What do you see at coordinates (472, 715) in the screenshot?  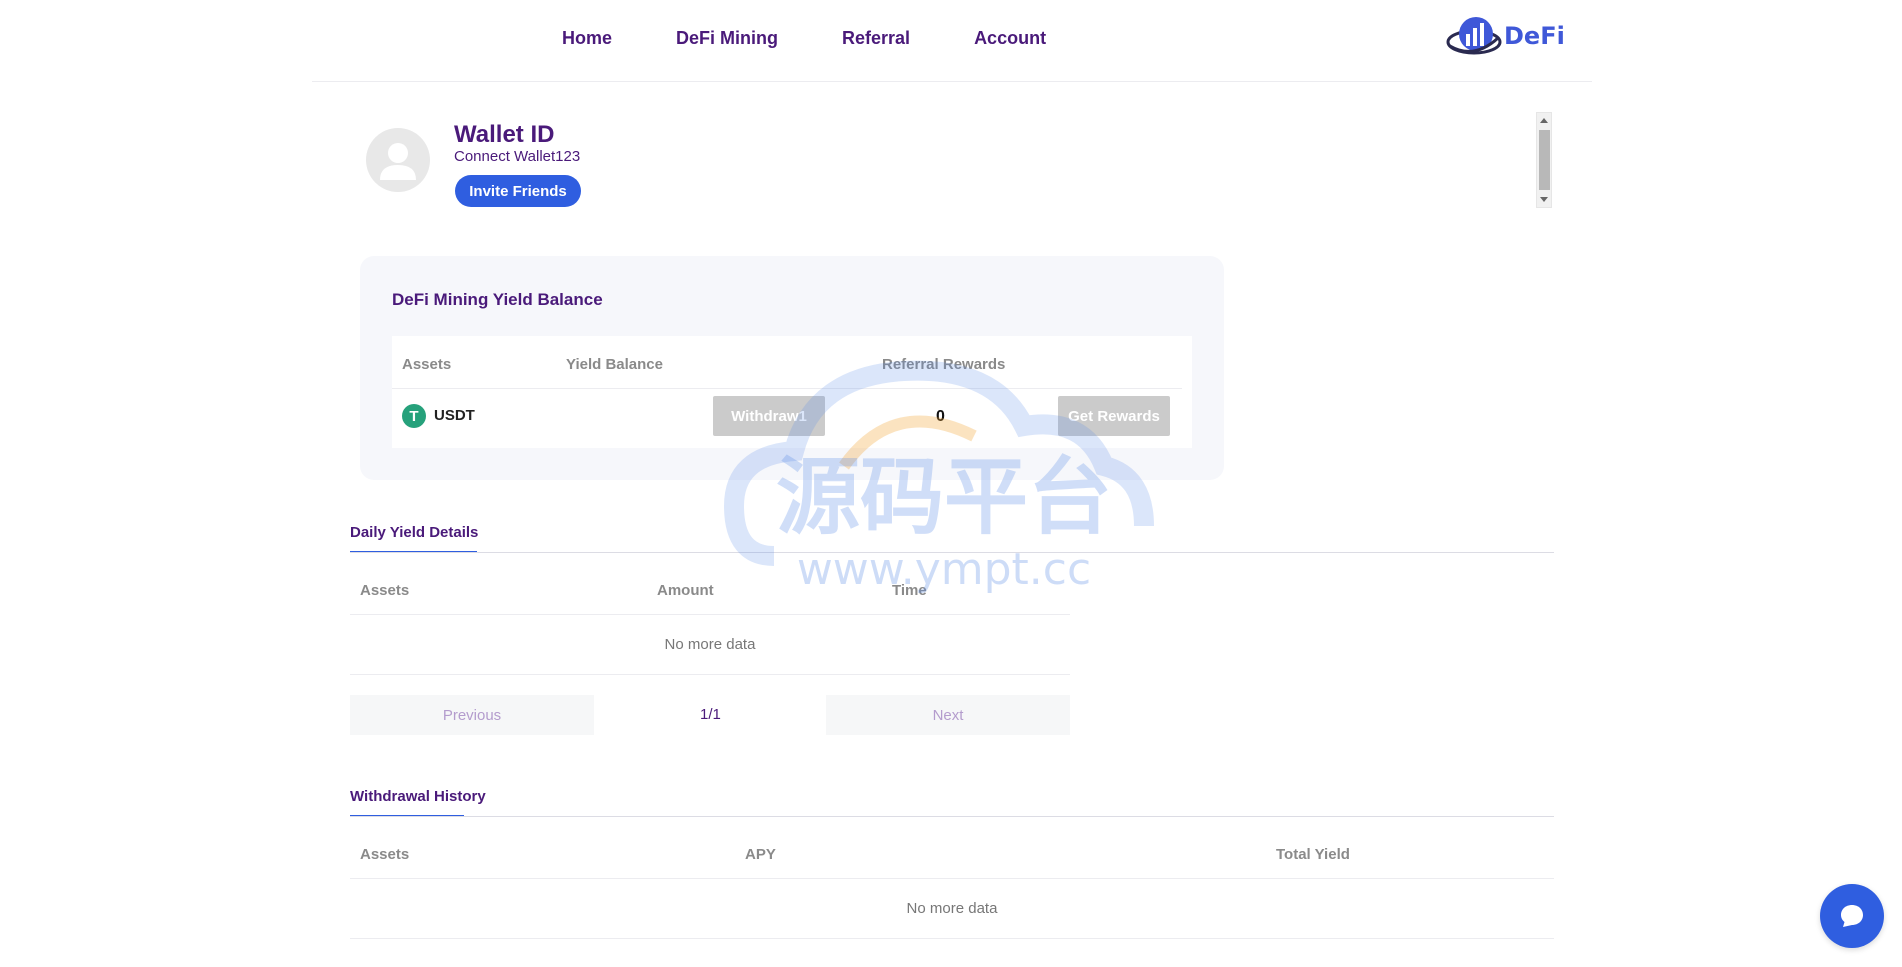 I see `previous-page-button: Previous` at bounding box center [472, 715].